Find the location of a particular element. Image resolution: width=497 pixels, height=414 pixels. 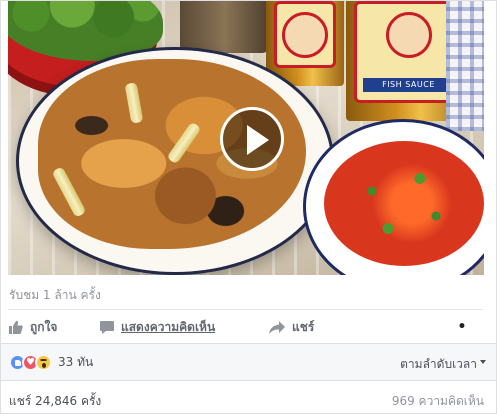

comment-sort-dropdown: ตามลำดับเวลา is located at coordinates (443, 364).